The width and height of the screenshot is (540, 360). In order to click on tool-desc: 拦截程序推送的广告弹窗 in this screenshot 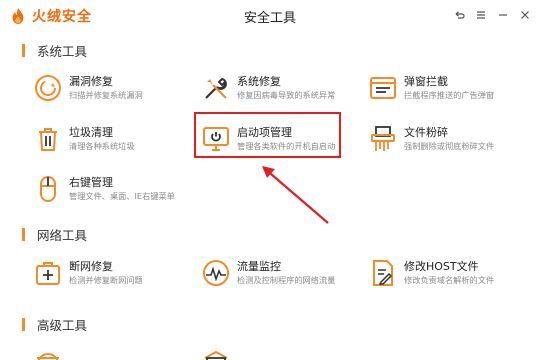, I will do `click(449, 95)`.